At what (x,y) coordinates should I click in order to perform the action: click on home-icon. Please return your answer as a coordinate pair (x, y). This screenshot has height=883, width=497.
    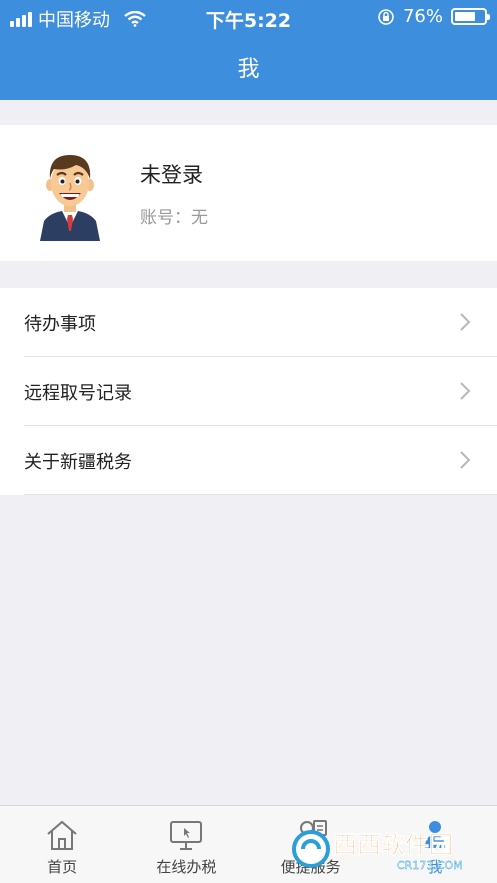
    Looking at the image, I should click on (62, 835).